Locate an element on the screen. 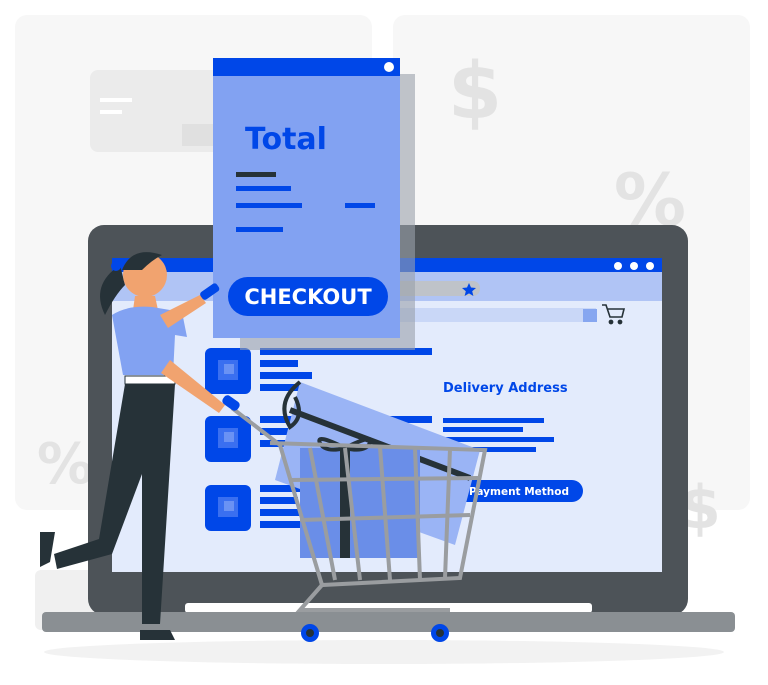 The image size is (768, 685). receipt-header-bar is located at coordinates (306, 67).